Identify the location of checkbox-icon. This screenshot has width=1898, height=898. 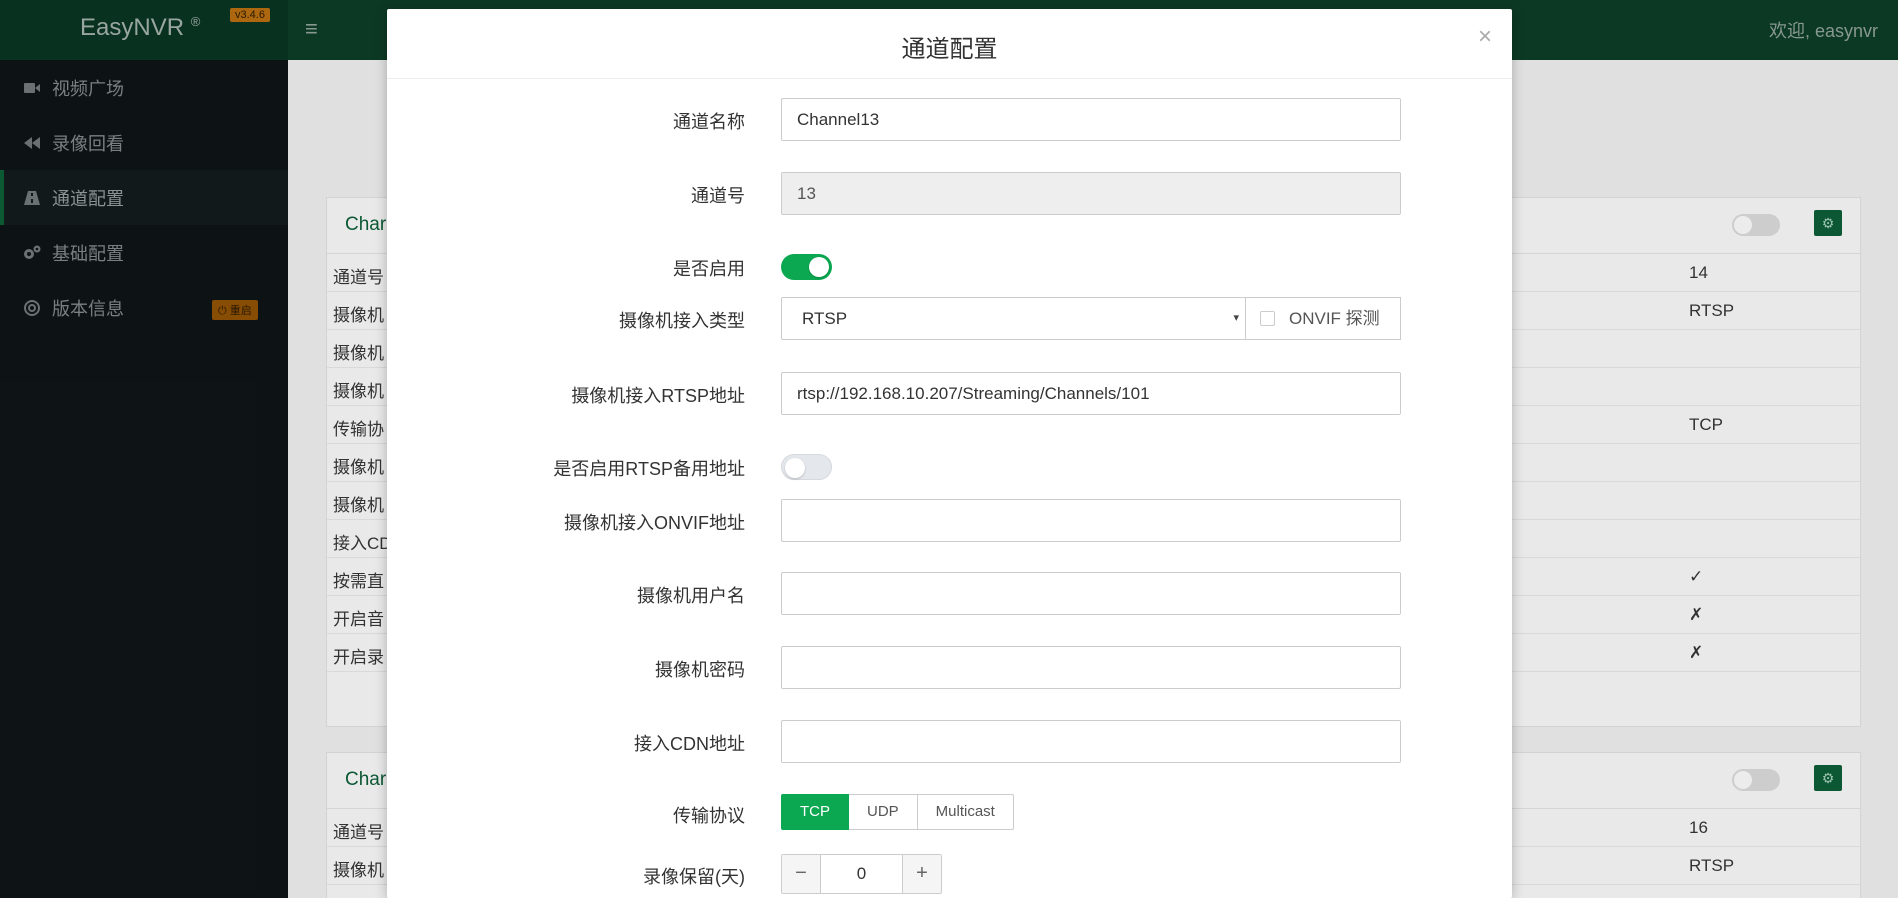
(1267, 318).